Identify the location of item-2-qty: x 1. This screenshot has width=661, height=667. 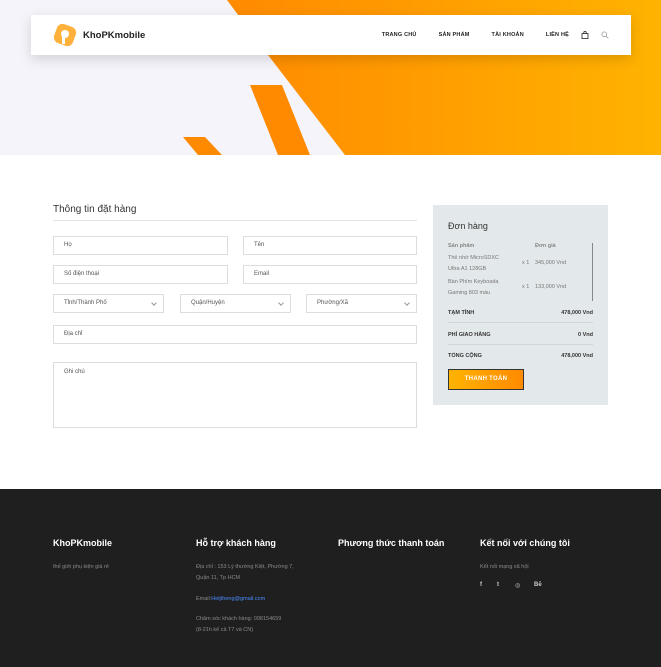
(526, 287).